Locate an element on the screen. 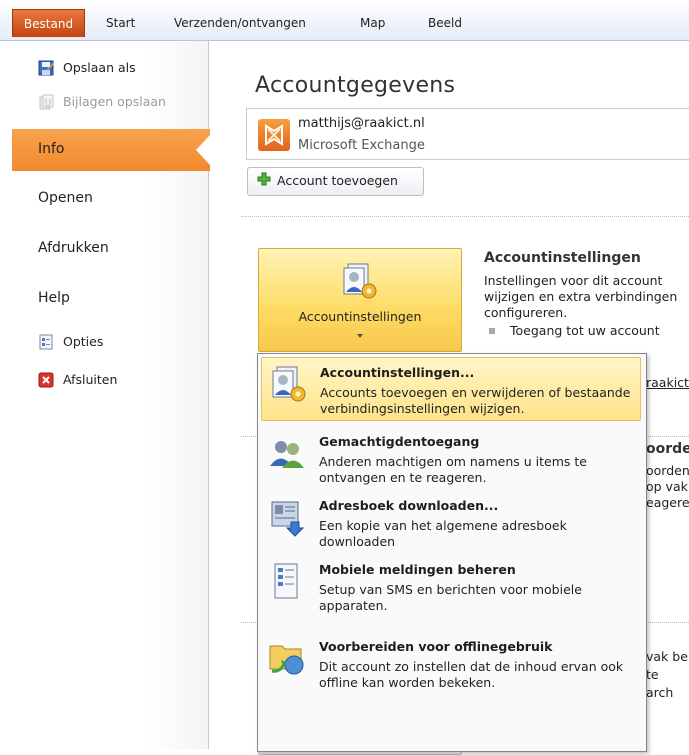  section-line: Instellingen voor dit account is located at coordinates (573, 280).